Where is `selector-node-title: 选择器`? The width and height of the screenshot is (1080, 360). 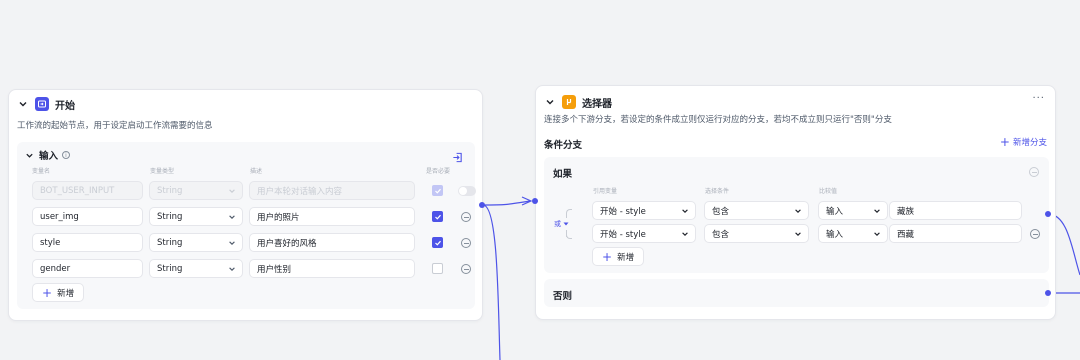 selector-node-title: 选择器 is located at coordinates (597, 104).